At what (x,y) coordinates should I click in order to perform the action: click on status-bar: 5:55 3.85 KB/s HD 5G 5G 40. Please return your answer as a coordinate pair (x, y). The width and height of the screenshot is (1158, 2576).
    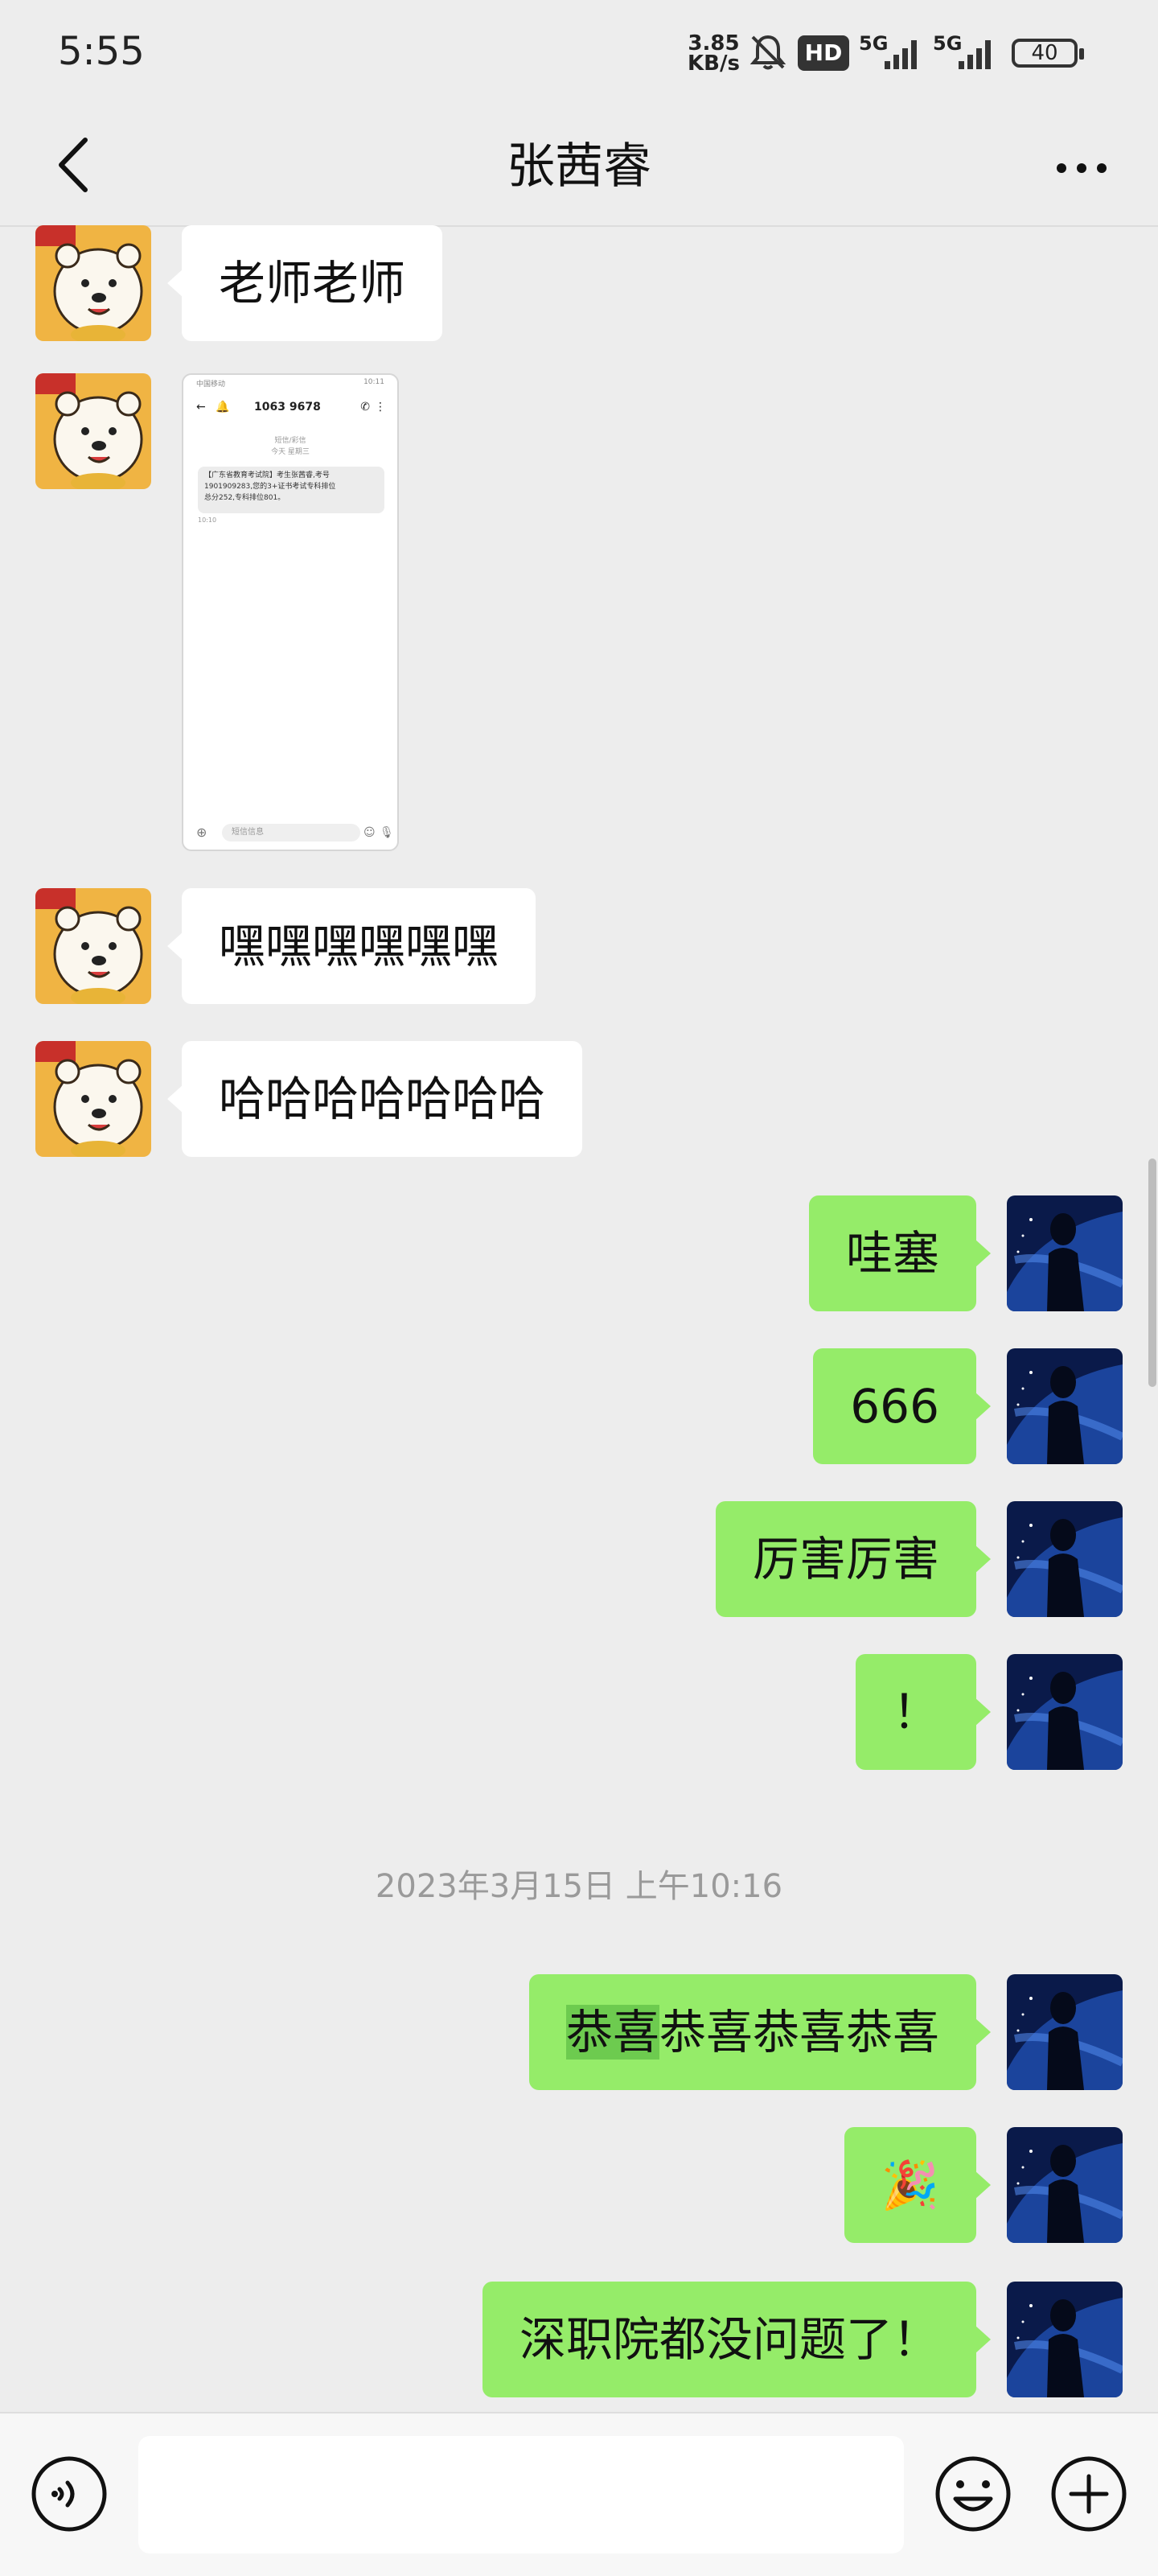
    Looking at the image, I should click on (579, 52).